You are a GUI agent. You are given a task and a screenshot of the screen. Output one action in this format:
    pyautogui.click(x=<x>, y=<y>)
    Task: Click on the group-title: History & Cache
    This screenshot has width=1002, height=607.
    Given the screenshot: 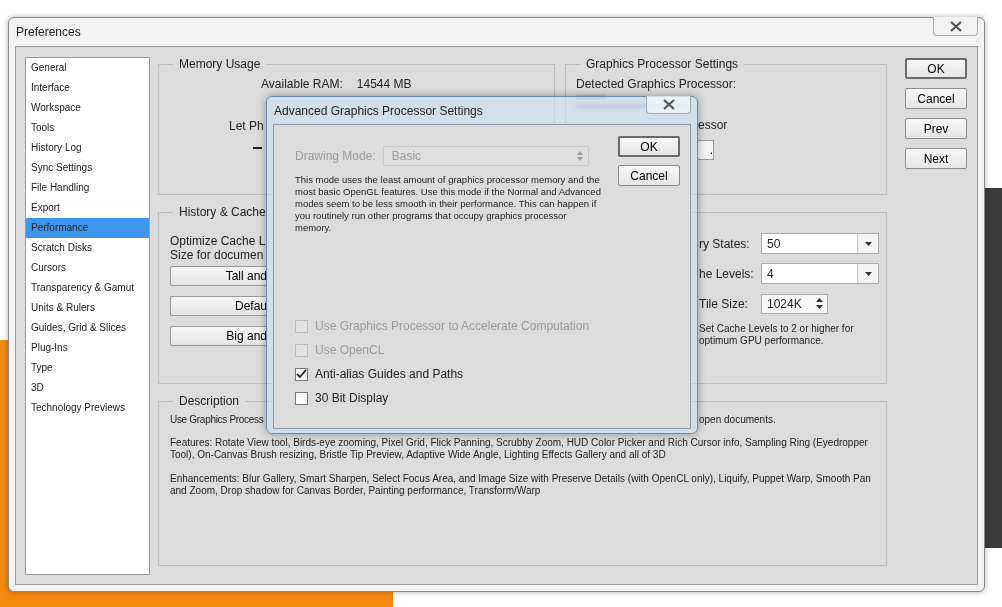 What is the action you would take?
    pyautogui.click(x=222, y=212)
    